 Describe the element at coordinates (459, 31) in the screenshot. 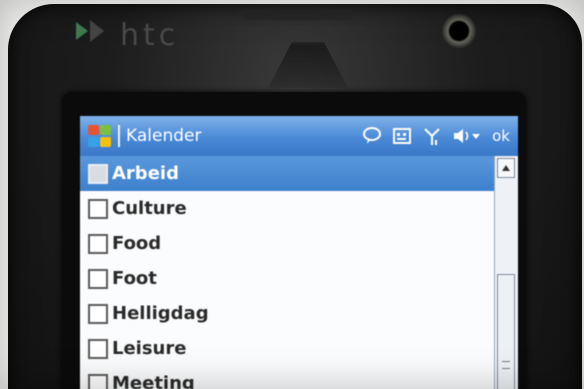

I see `camera-lens` at that location.